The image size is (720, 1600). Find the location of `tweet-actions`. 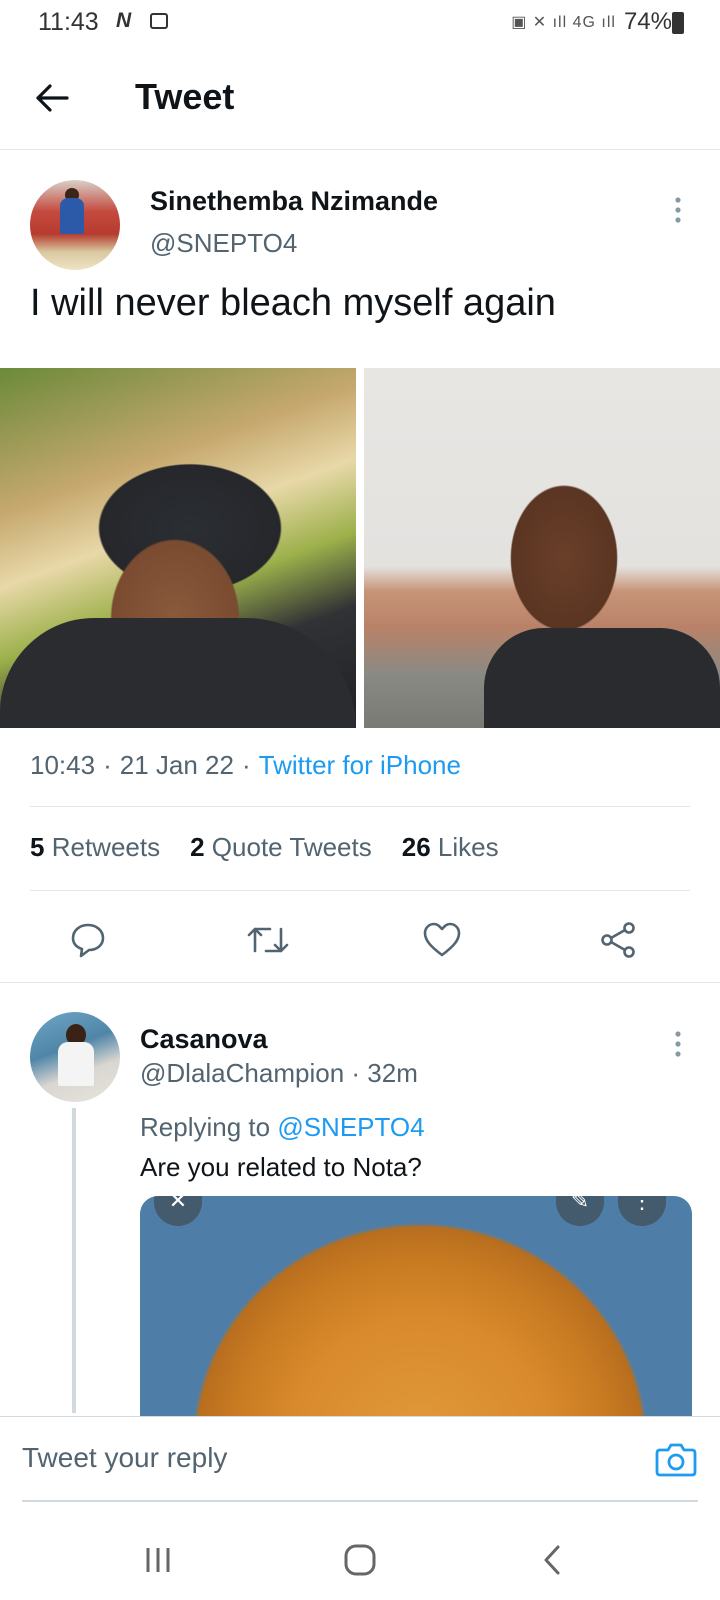

tweet-actions is located at coordinates (360, 940).